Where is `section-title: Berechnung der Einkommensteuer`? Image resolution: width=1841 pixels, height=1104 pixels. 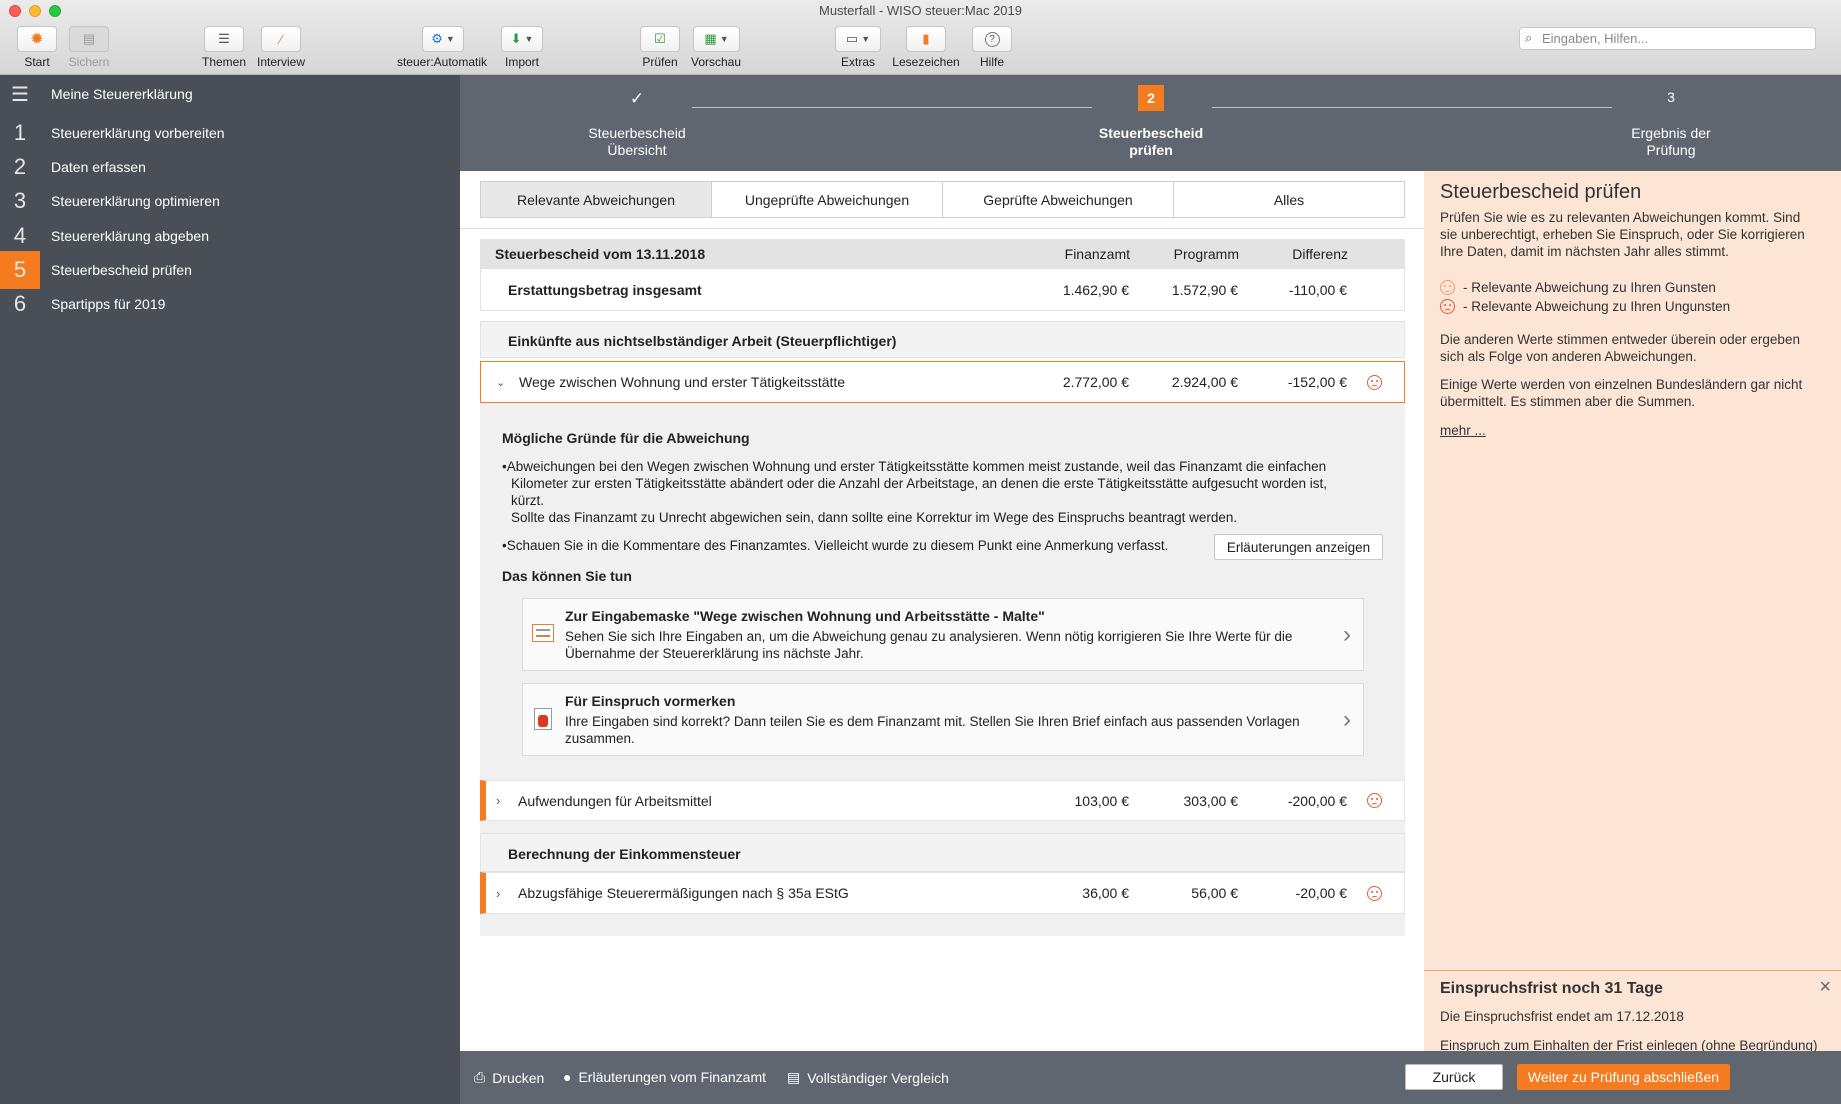
section-title: Berechnung der Einkommensteuer is located at coordinates (624, 854).